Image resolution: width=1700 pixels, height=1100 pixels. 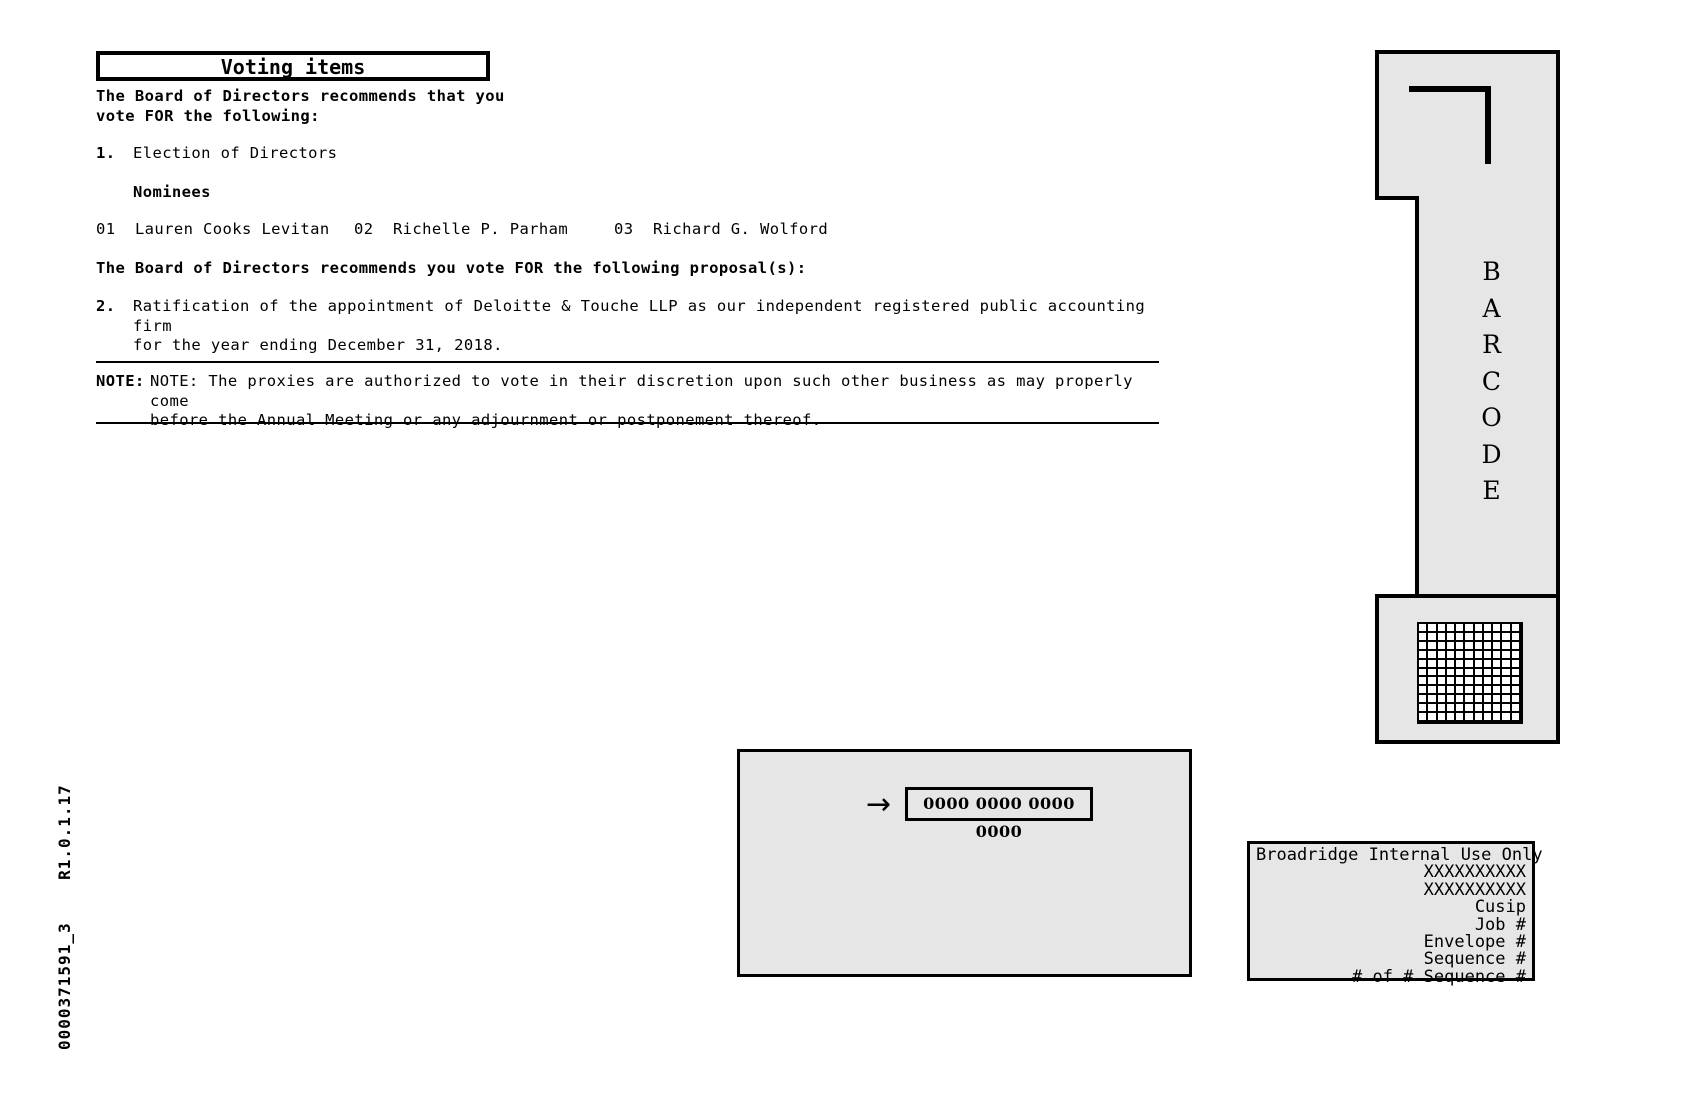 I want to click on qr-code-grid-icon, so click(x=1470, y=673).